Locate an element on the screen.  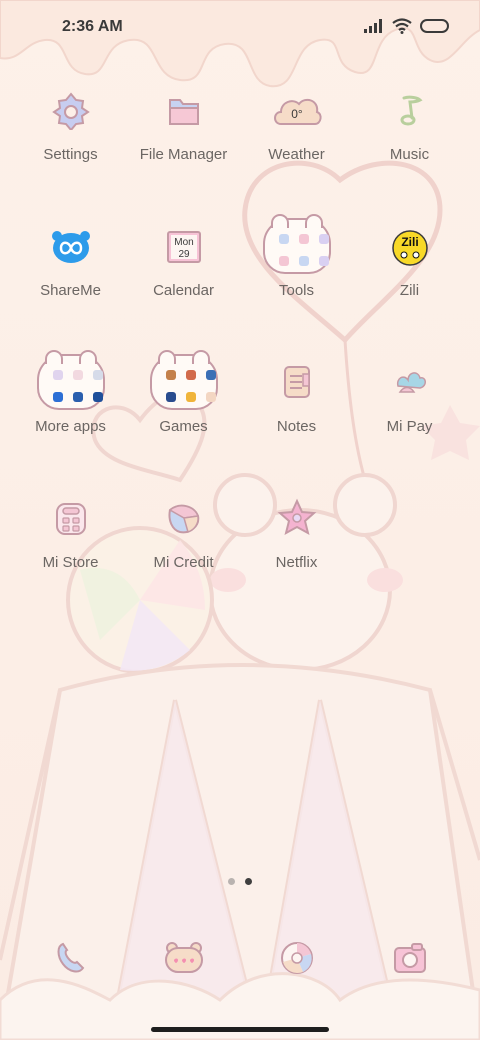
app-label: Zili is located at coordinates (409, 290).